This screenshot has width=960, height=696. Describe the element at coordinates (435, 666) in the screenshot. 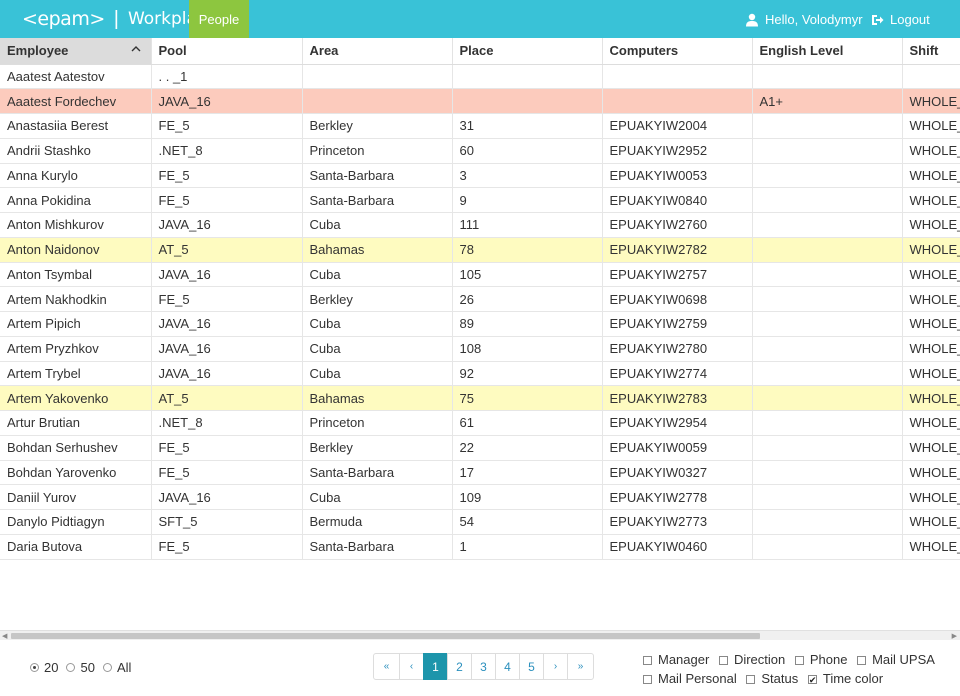

I see `page-button-1: 1` at that location.